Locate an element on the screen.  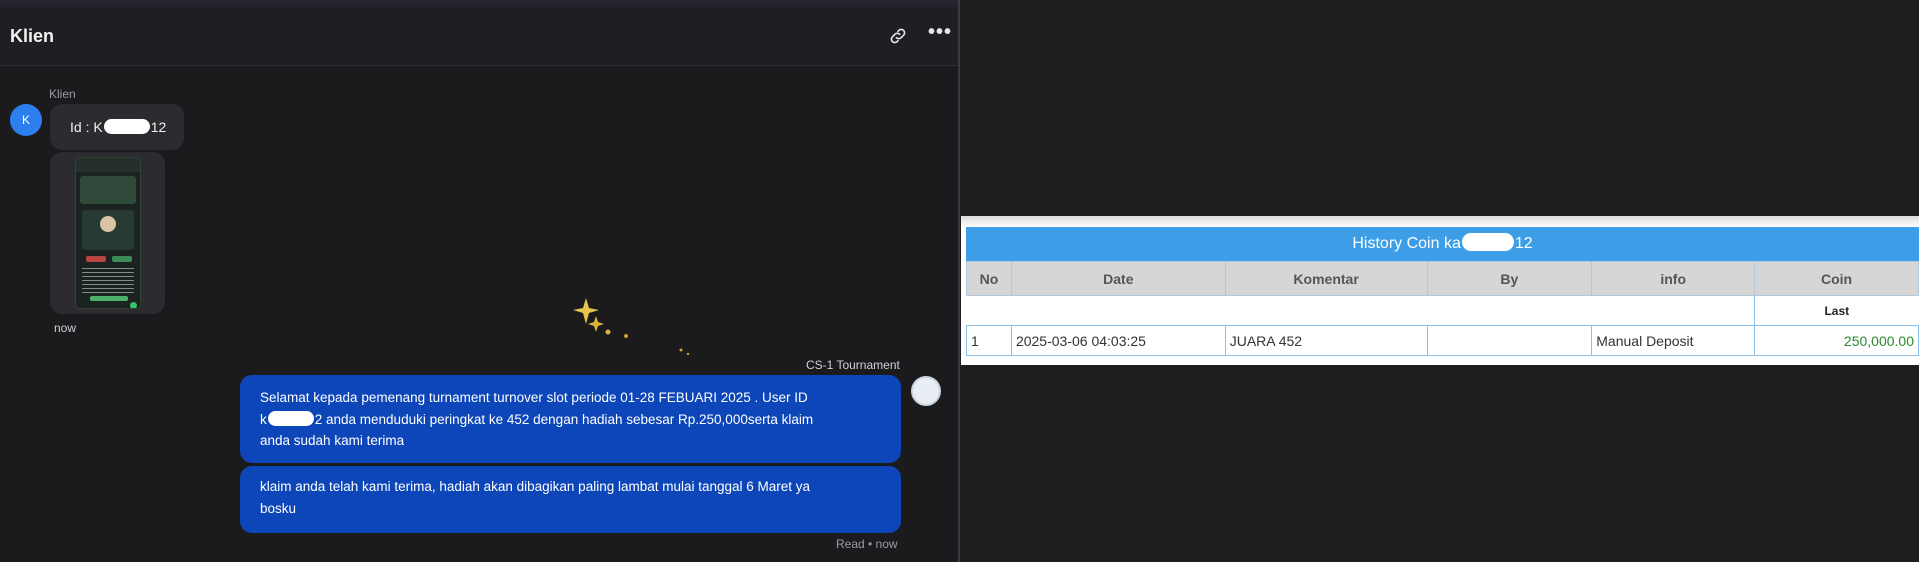
cell-coin: 250,000.00 is located at coordinates (1836, 340).